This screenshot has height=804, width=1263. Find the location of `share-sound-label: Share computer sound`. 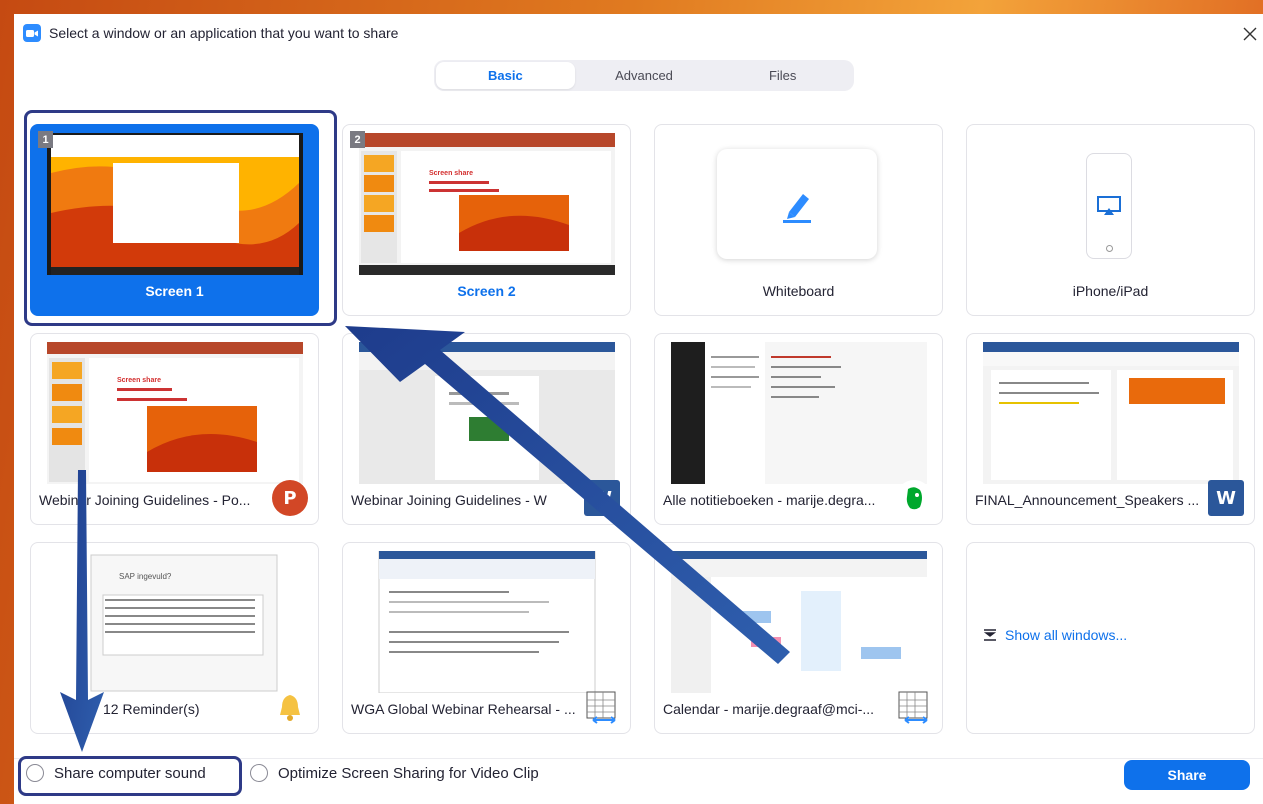

share-sound-label: Share computer sound is located at coordinates (130, 773).